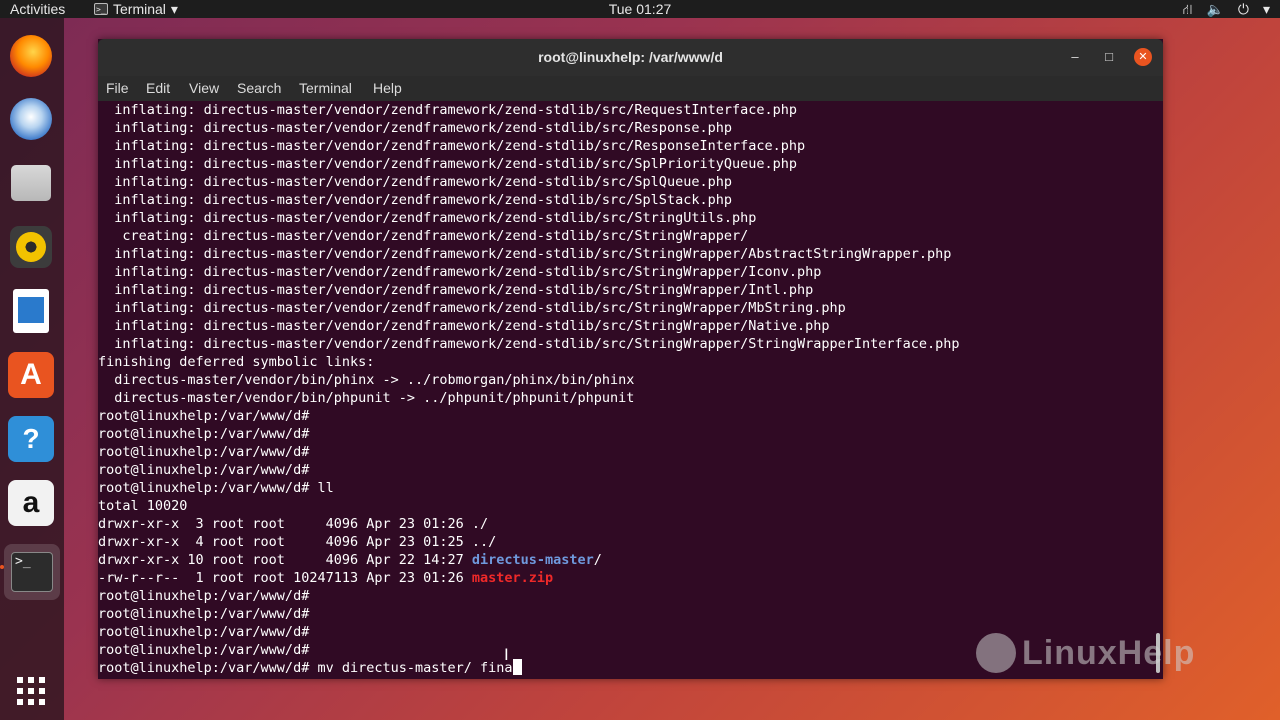 The image size is (1280, 720). Describe the element at coordinates (158, 88) in the screenshot. I see `menu-edit: Edit` at that location.